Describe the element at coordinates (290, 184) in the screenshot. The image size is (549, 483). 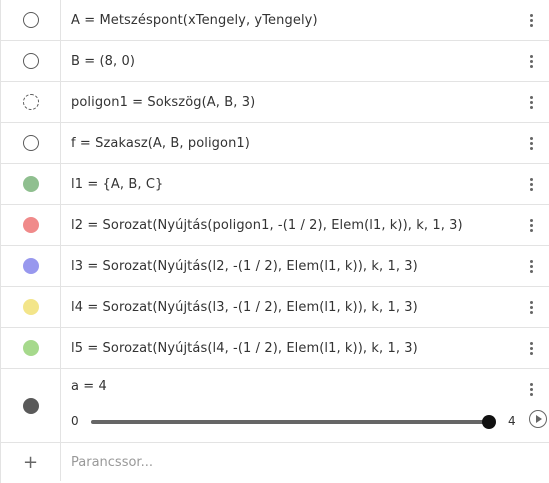
I see `algebra-expression: l1 = {A, B, C}` at that location.